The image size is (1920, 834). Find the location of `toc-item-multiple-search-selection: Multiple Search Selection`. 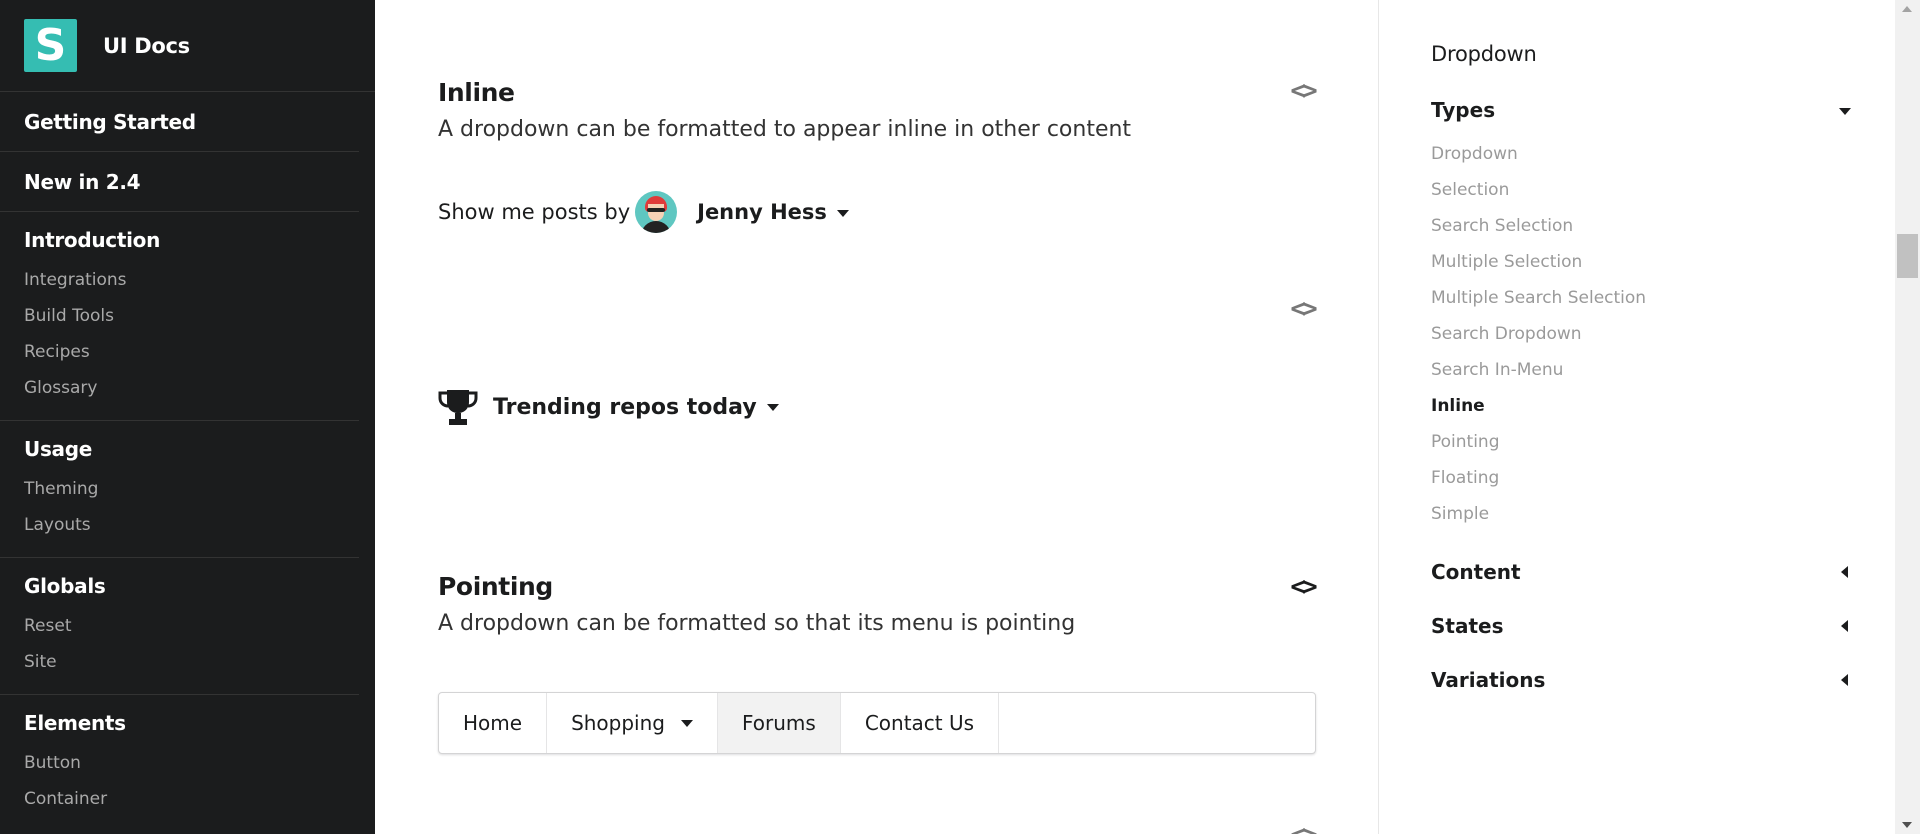

toc-item-multiple-search-selection: Multiple Search Selection is located at coordinates (1538, 298).